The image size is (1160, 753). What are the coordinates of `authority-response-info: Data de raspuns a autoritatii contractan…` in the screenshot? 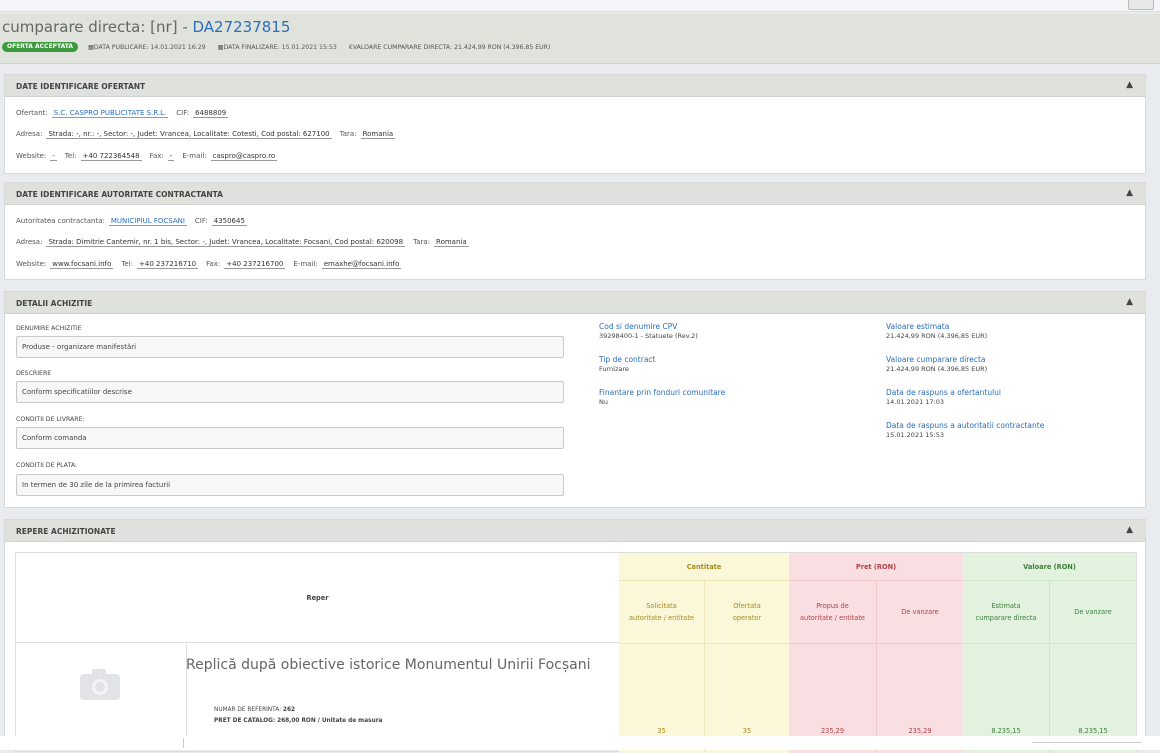 It's located at (965, 430).